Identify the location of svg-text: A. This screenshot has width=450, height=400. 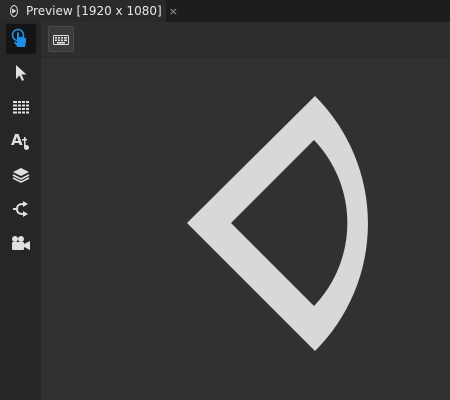
(17, 140).